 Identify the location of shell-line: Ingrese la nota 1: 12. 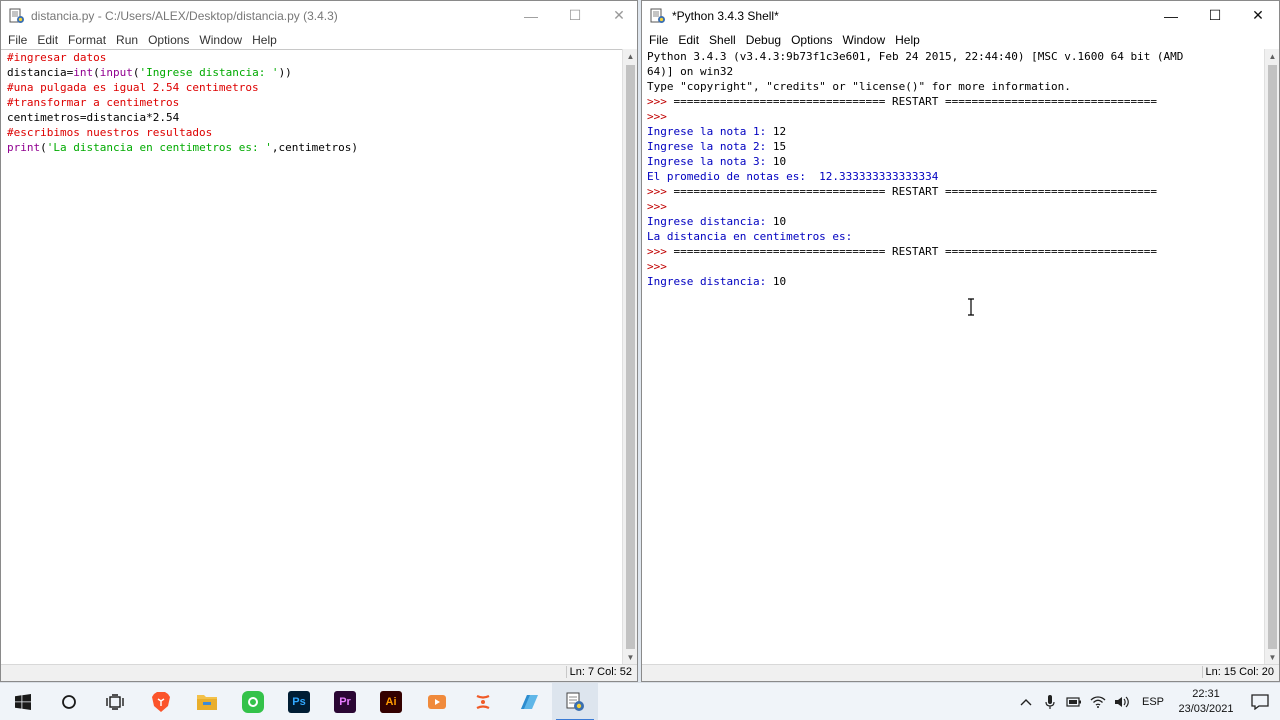
(955, 131).